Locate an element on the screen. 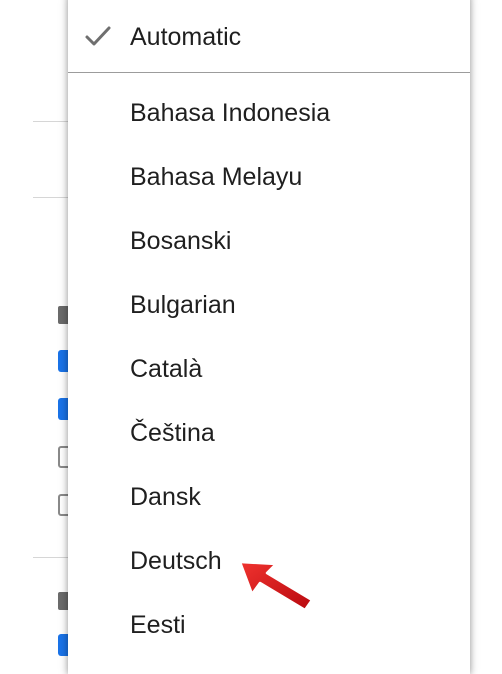 The image size is (502, 674). menu-item-catala: Català is located at coordinates (269, 369).